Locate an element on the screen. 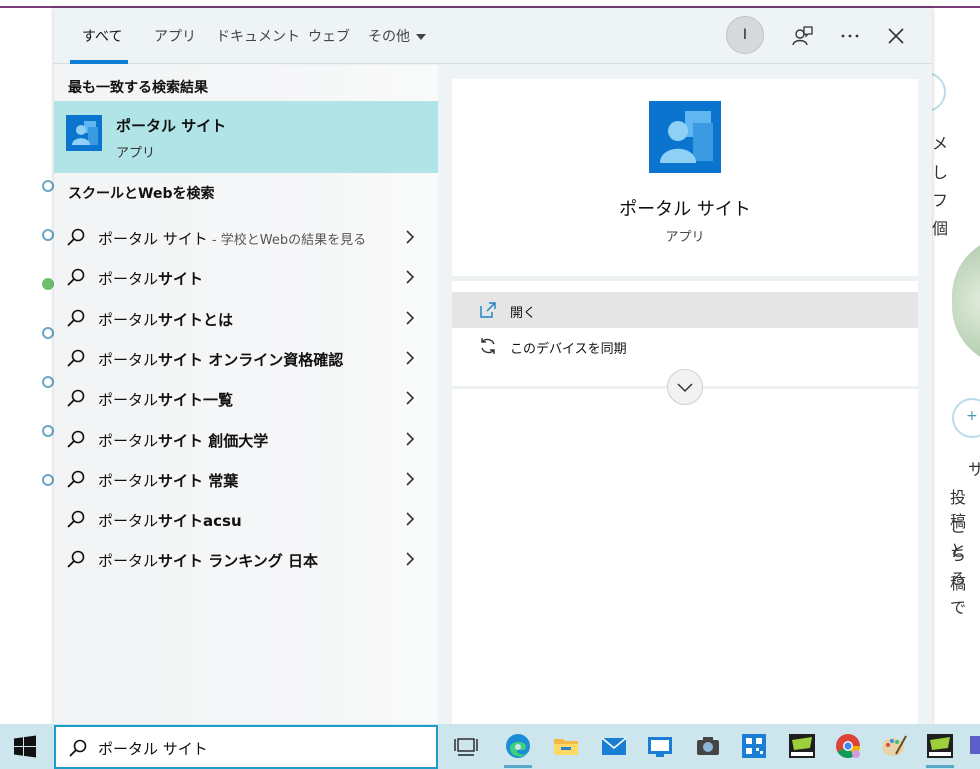 The image size is (980, 769). tab-more: その他 is located at coordinates (397, 36).